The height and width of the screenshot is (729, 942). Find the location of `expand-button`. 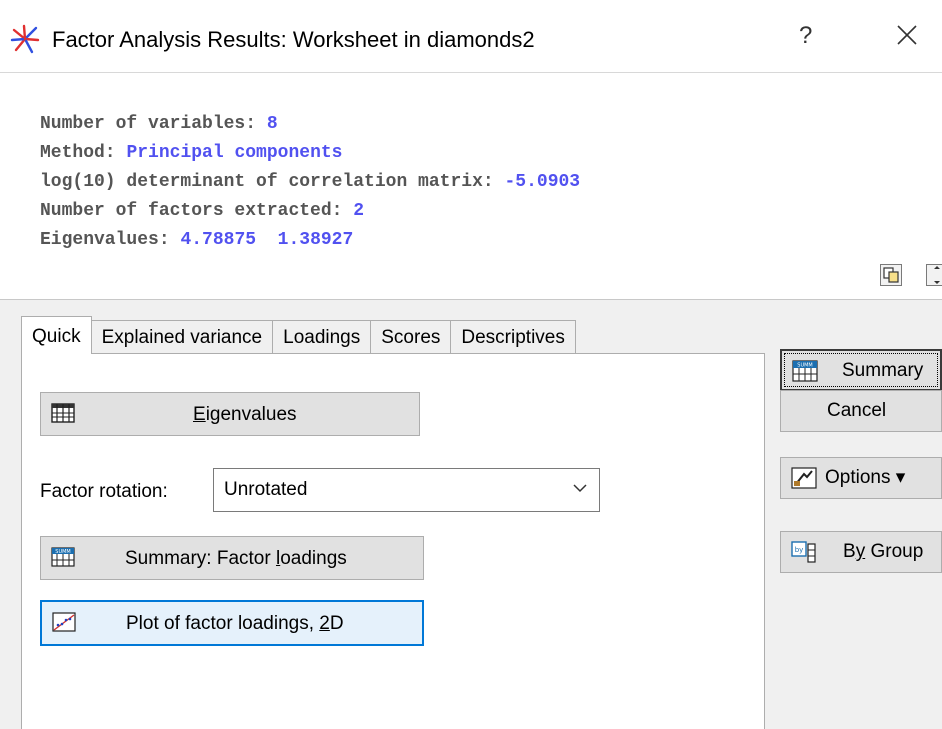

expand-button is located at coordinates (934, 275).